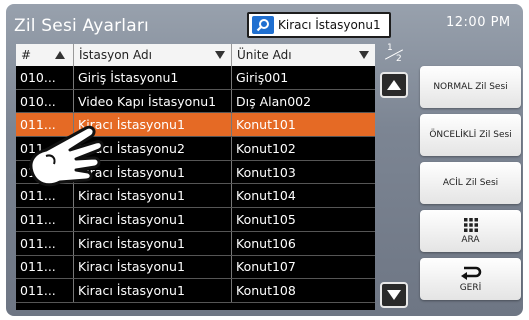 The height and width of the screenshot is (320, 529). What do you see at coordinates (266, 148) in the screenshot?
I see `row-unit-name: Konut102` at bounding box center [266, 148].